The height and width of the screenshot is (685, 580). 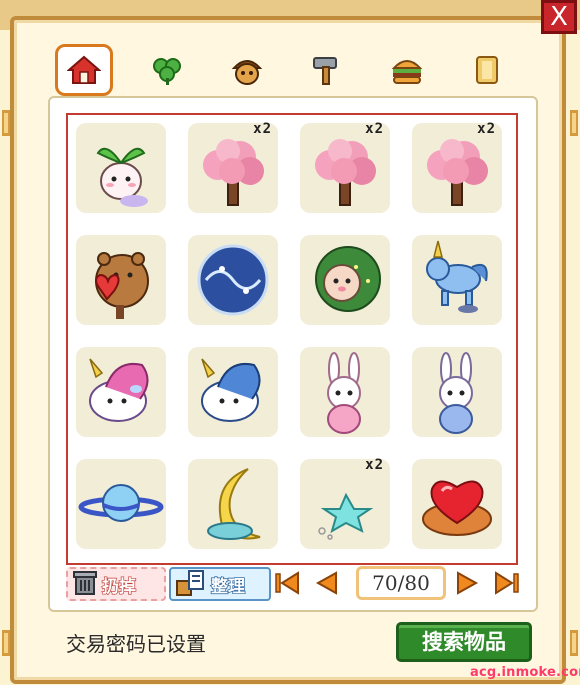 What do you see at coordinates (136, 644) in the screenshot?
I see `trade-password-status: 交易密码已设置` at bounding box center [136, 644].